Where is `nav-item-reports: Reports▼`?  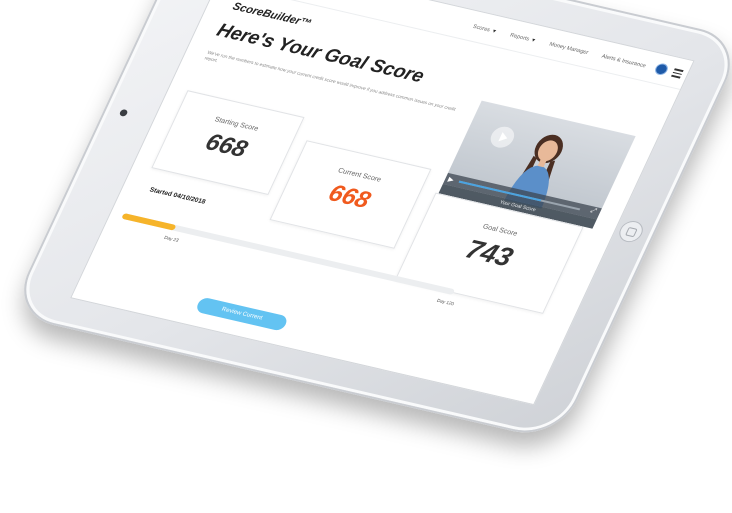 nav-item-reports: Reports▼ is located at coordinates (523, 38).